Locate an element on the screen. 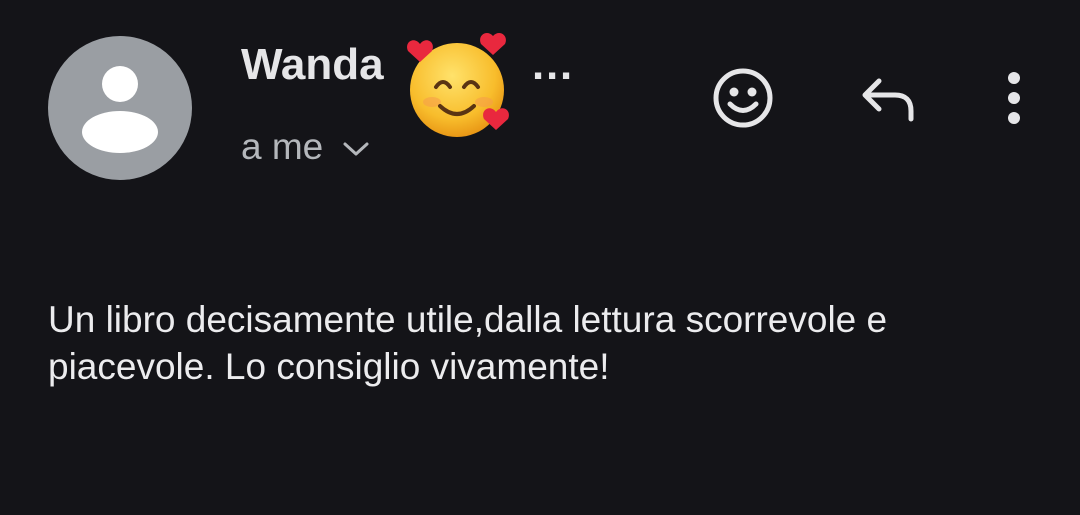  recipient-label: a me is located at coordinates (282, 146).